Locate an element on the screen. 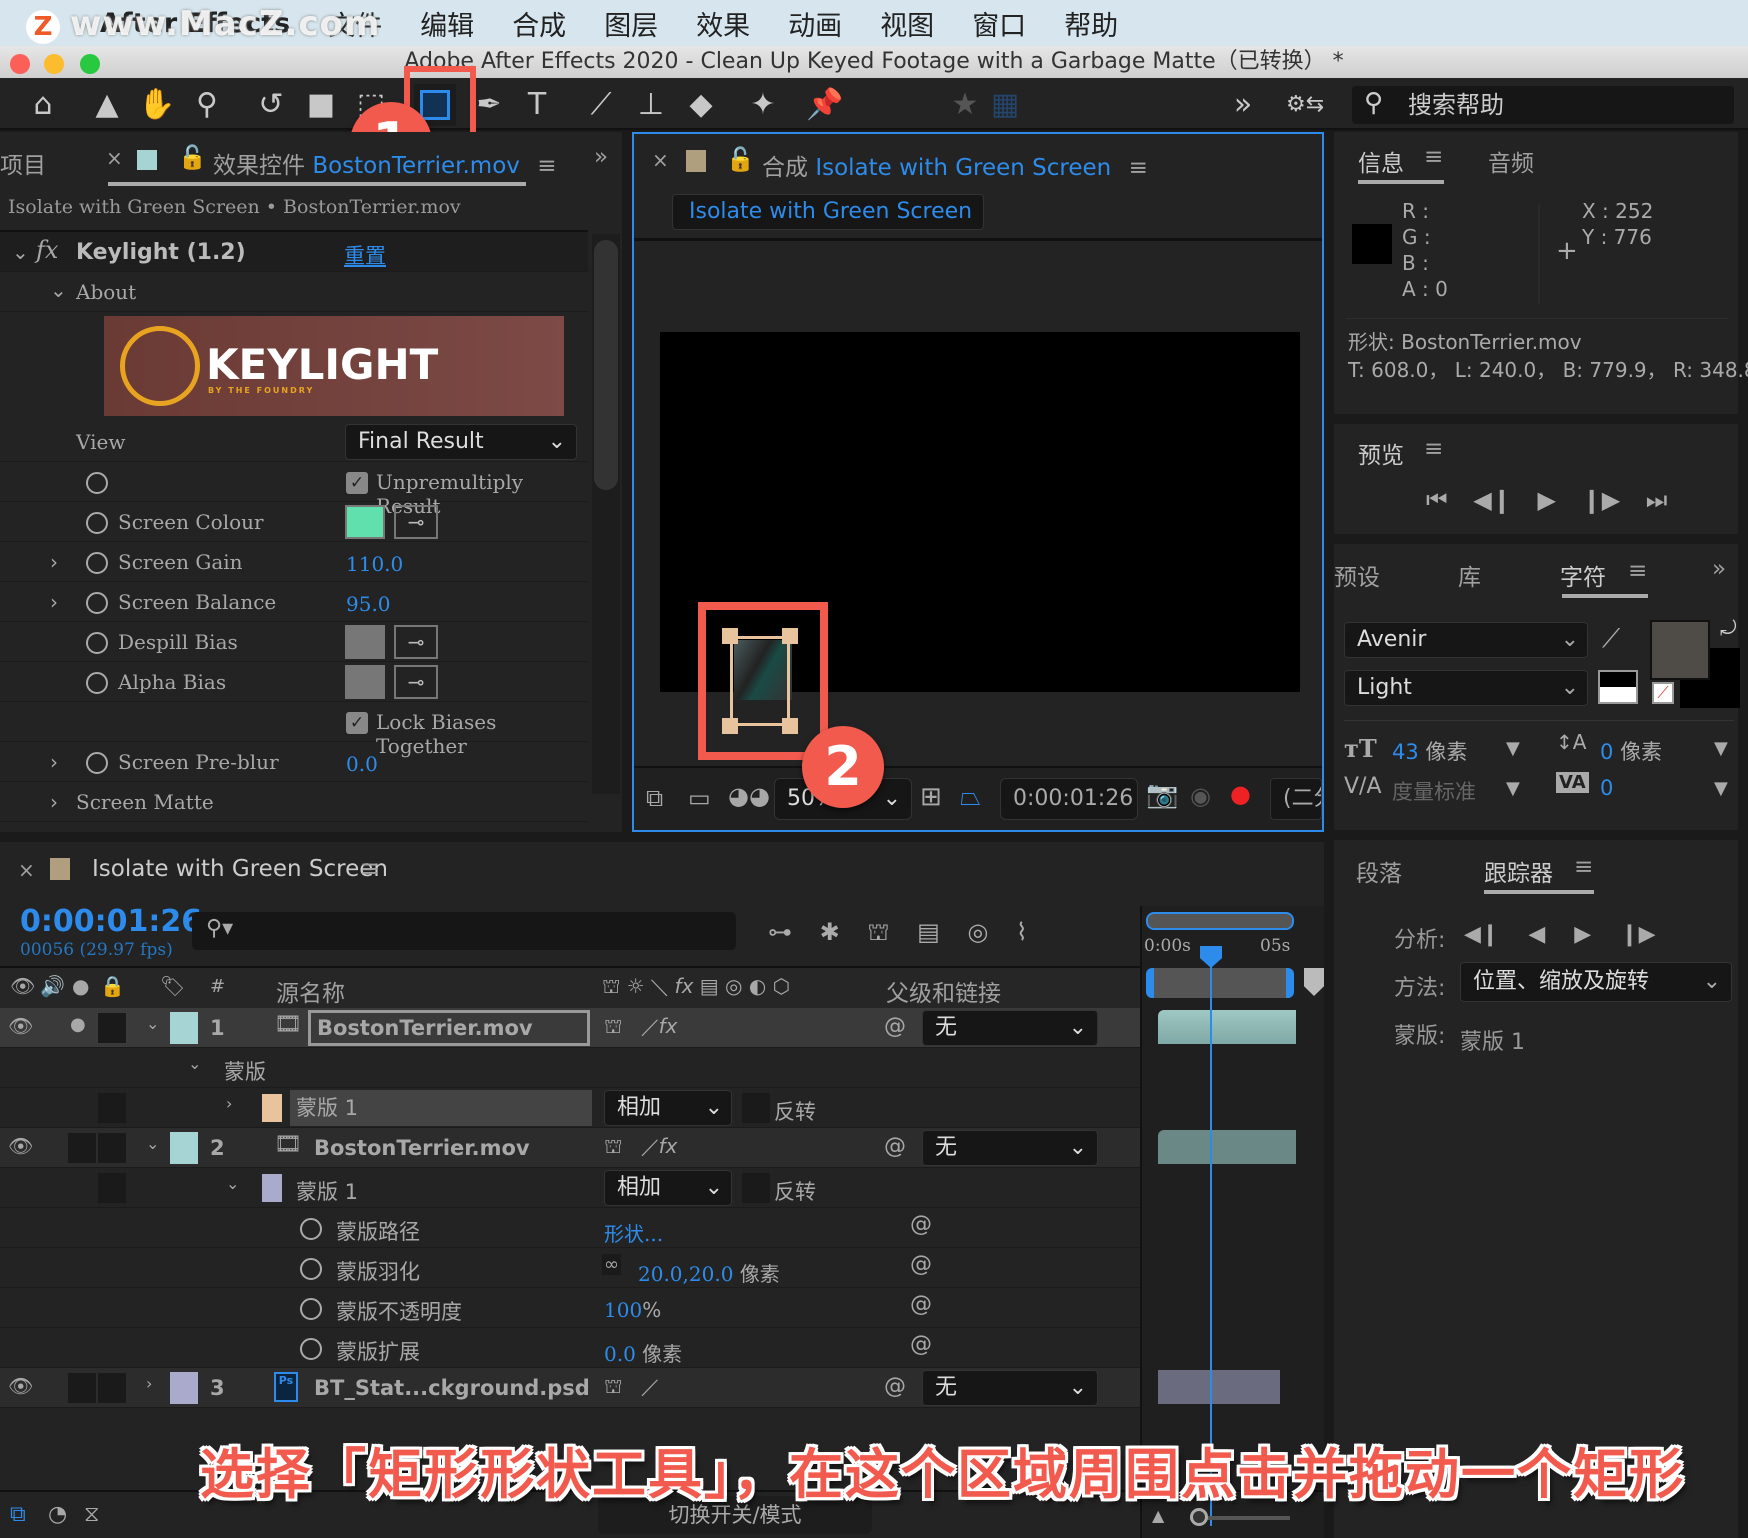  layer-row-1: 👁 ● ⌄ 1 🎞 BostonTerrier.mov ⛫ ⟋fx @ 无 ⌄ is located at coordinates (570, 1028).